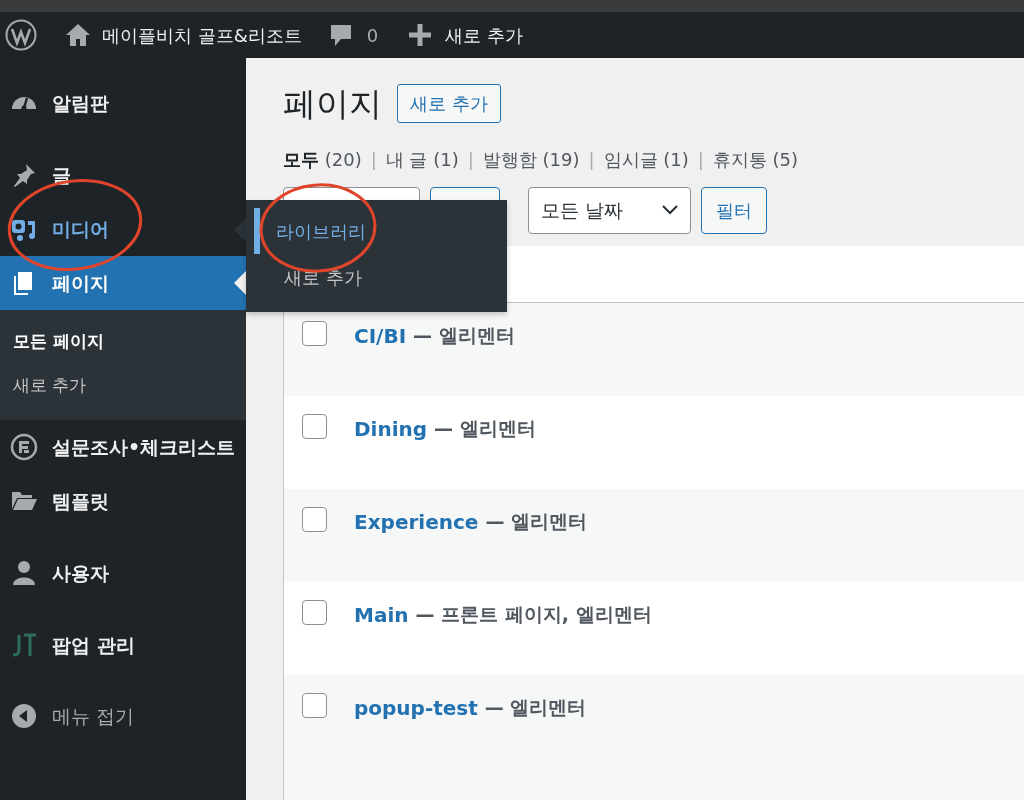 The width and height of the screenshot is (1024, 800). Describe the element at coordinates (24, 645) in the screenshot. I see `jt-logo-icon` at that location.